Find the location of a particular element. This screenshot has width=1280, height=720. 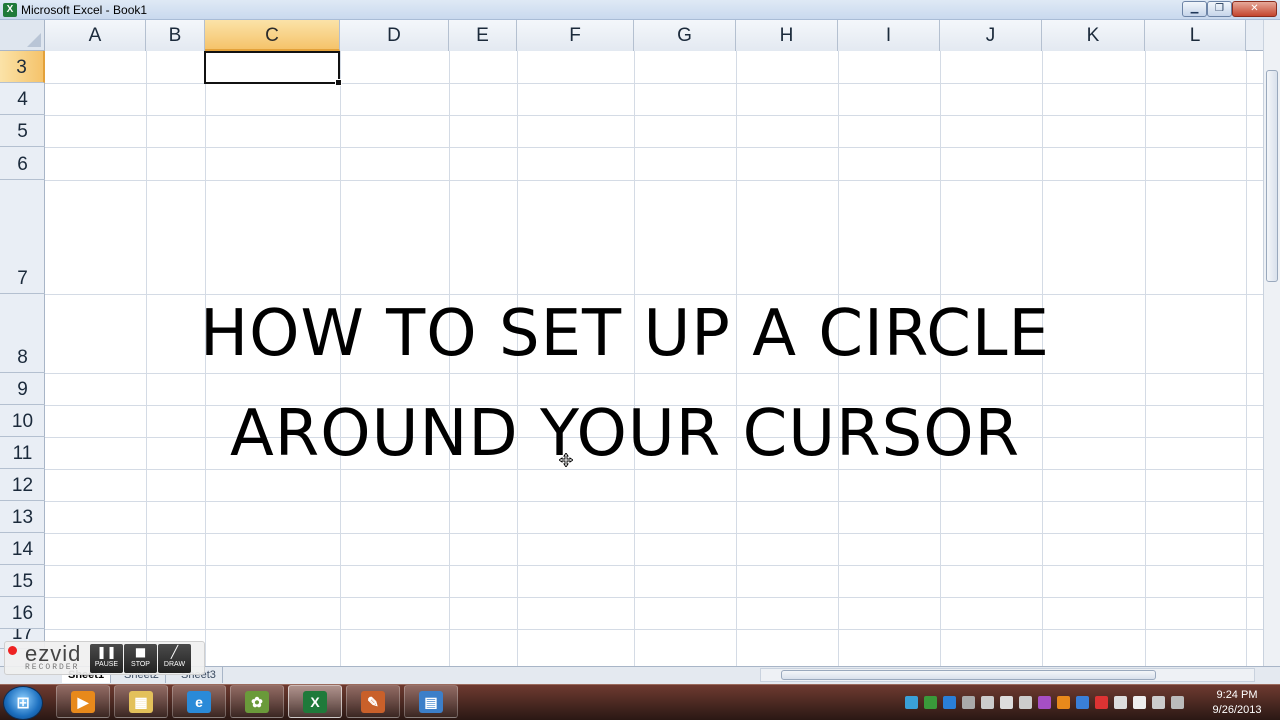

start-button: ⊞ is located at coordinates (23, 703).